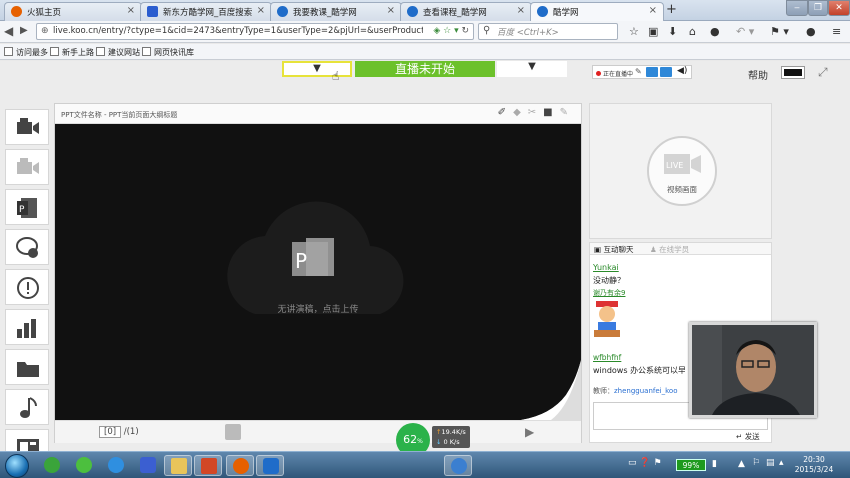  Describe the element at coordinates (715, 31) in the screenshot. I see `chat-bubble-icon: ●` at that location.